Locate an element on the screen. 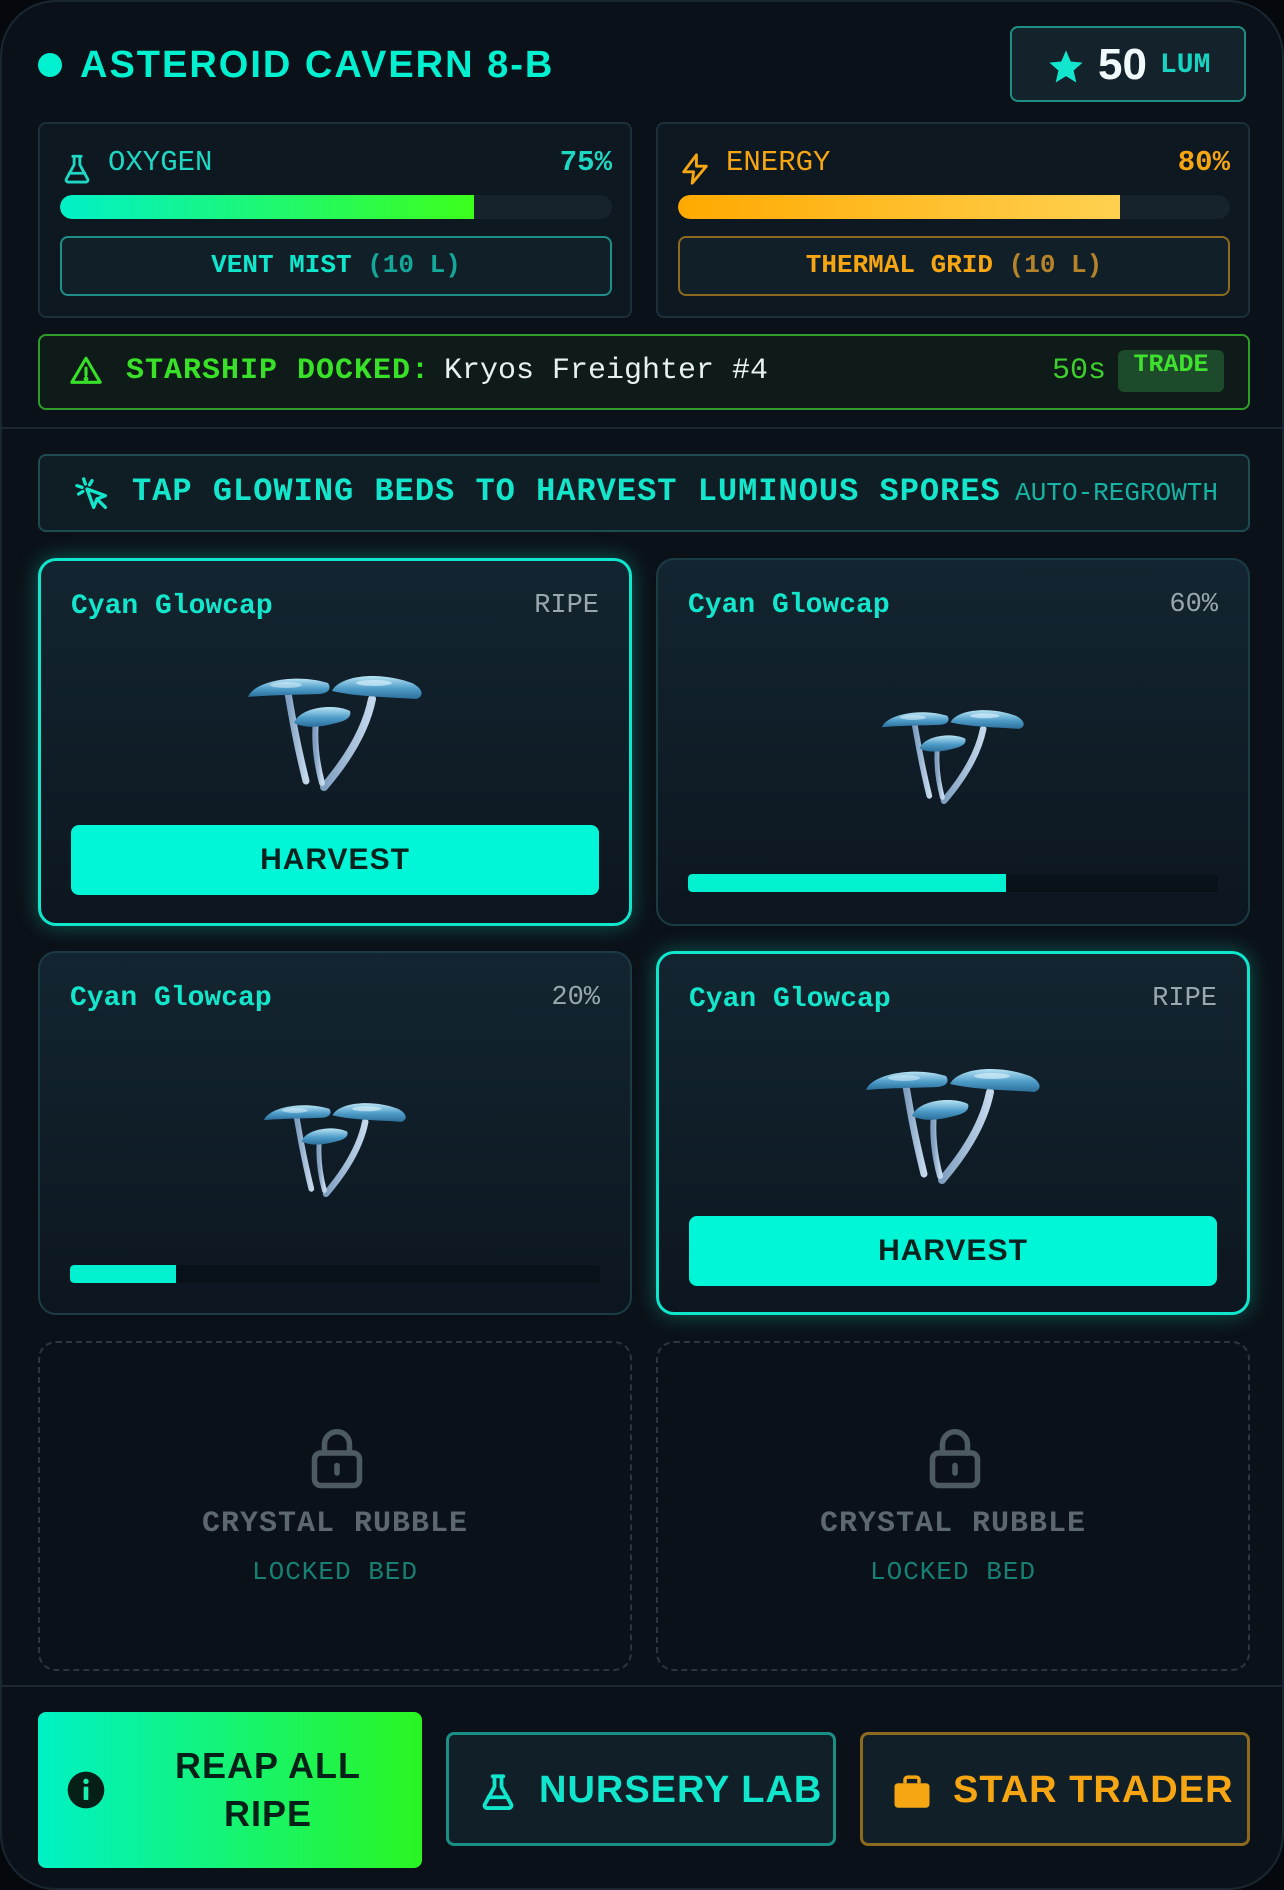 This screenshot has height=1890, width=1284. grow-bed-2: Cyan Glowcap 60% is located at coordinates (953, 742).